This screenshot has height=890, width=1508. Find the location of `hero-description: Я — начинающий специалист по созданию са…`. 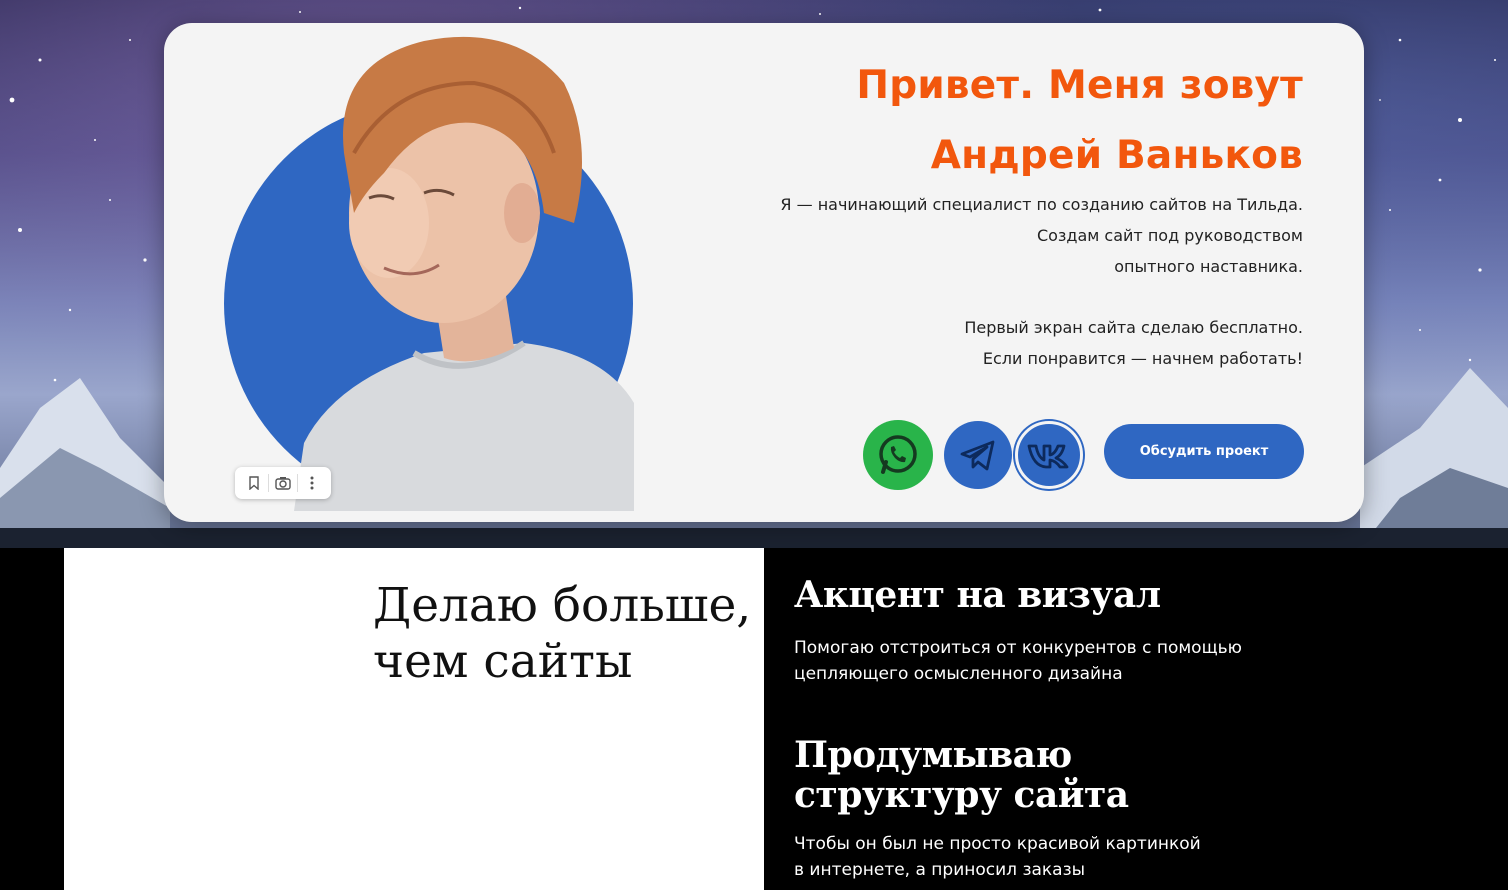

hero-description: Я — начинающий специалист по созданию са… is located at coordinates (1041, 281).